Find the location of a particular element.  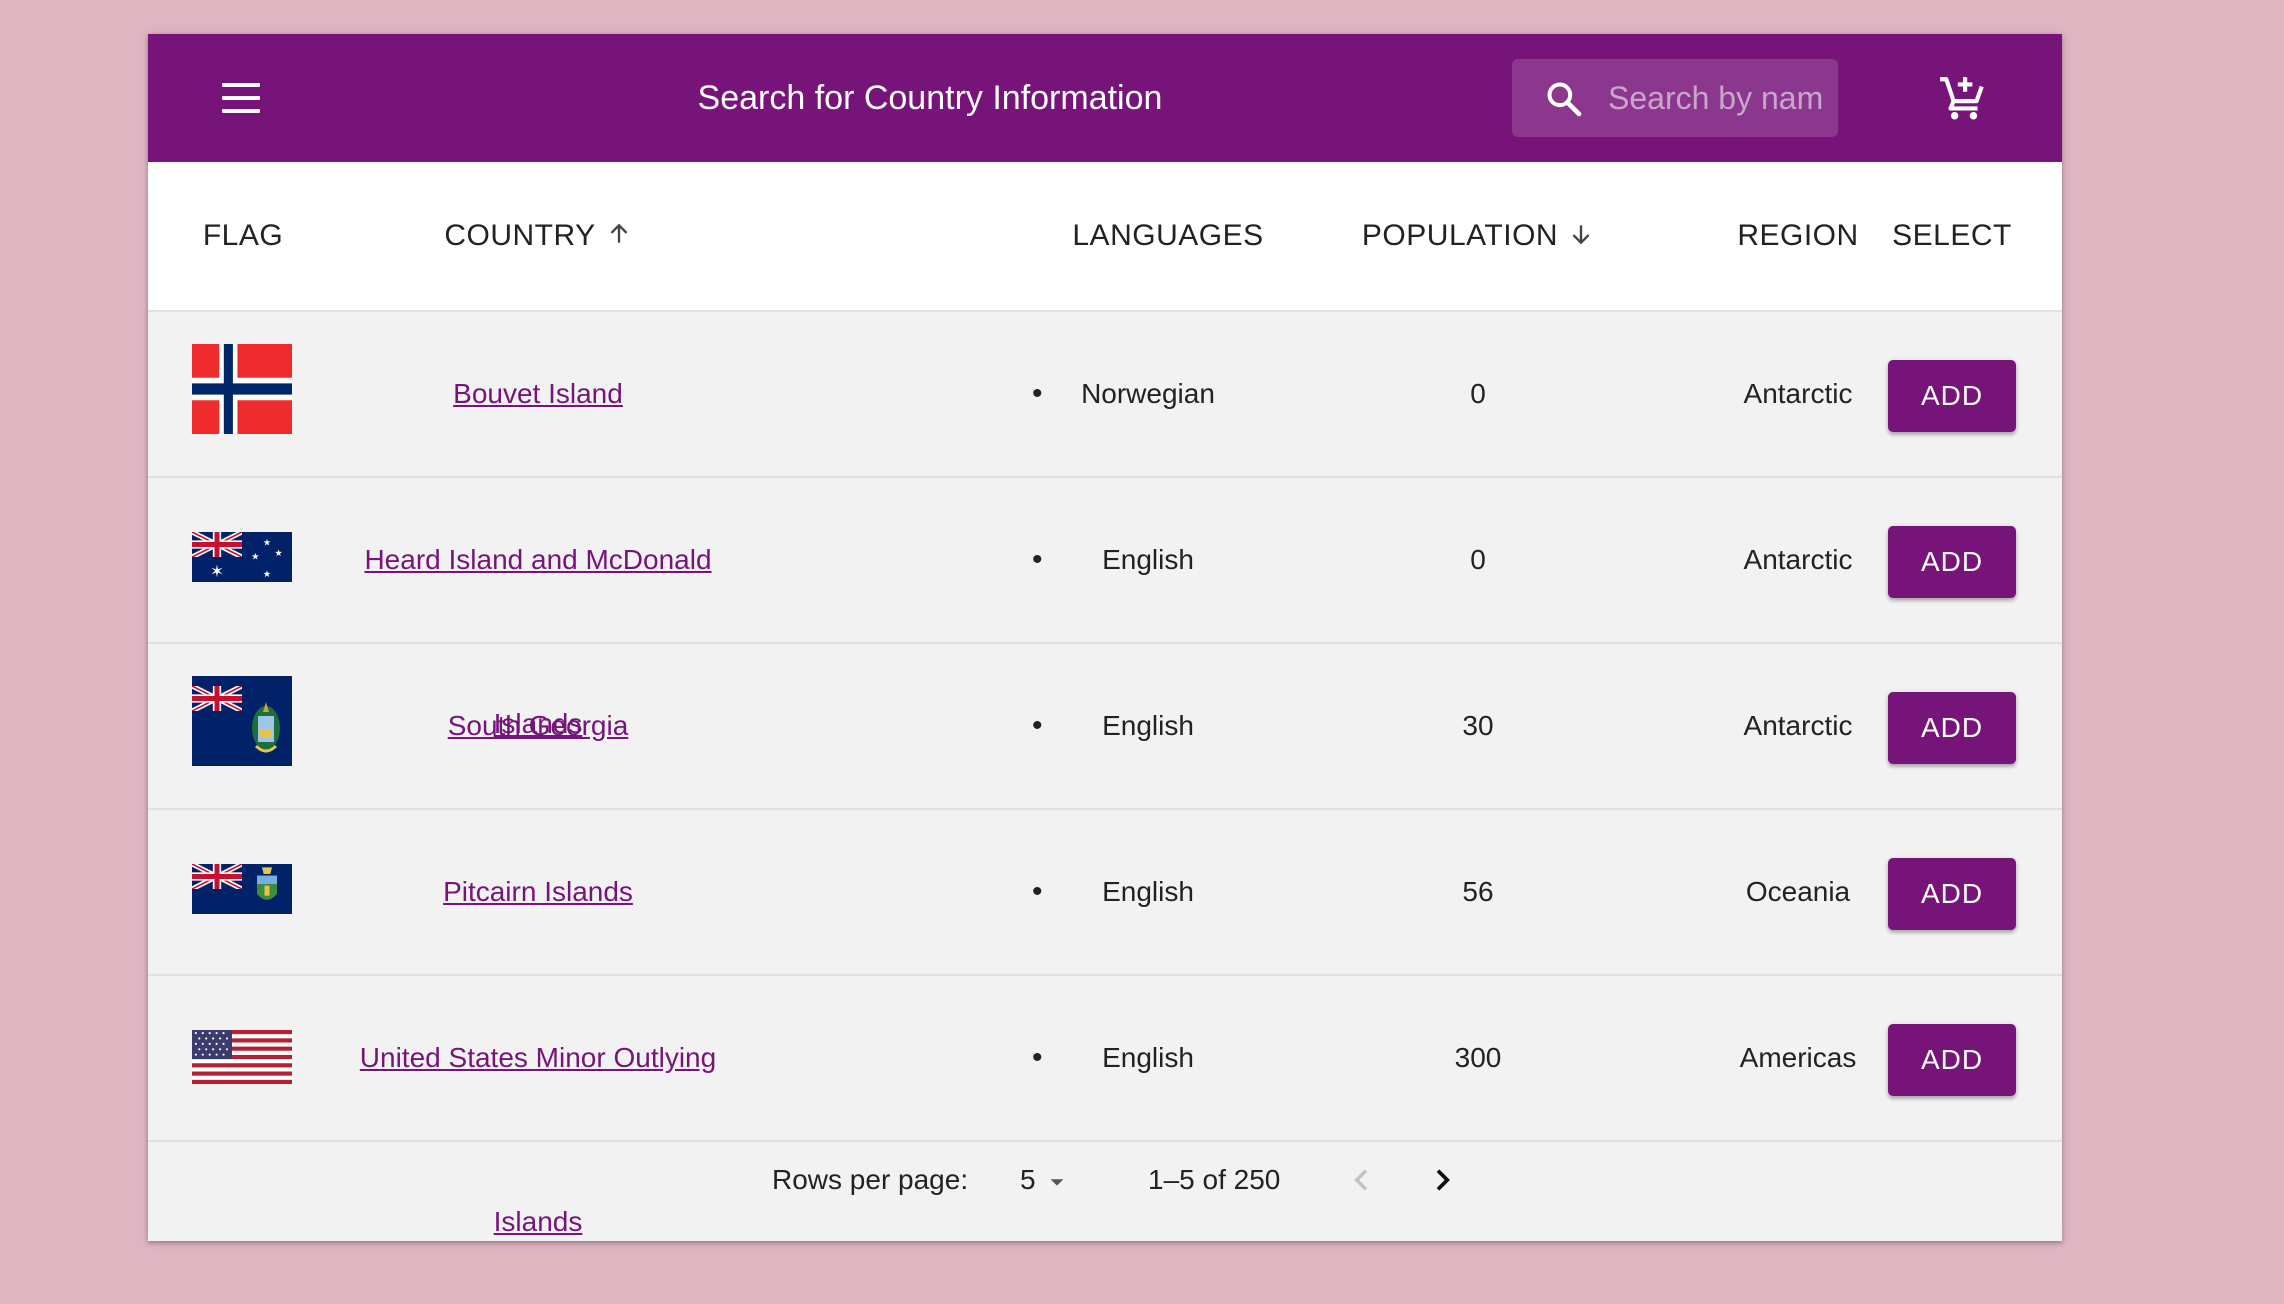

header-region: REGION is located at coordinates (1798, 235).